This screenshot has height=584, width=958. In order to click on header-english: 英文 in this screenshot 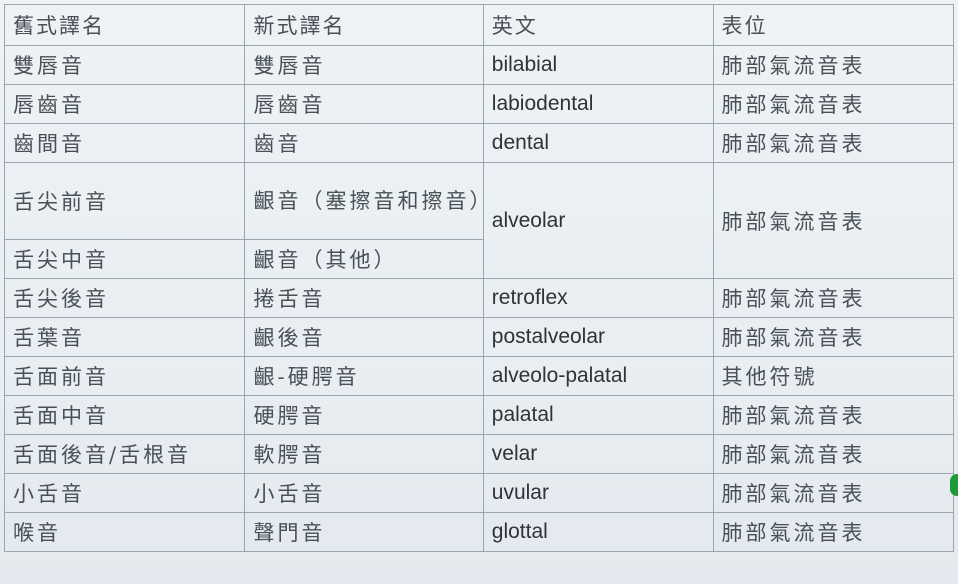, I will do `click(598, 25)`.